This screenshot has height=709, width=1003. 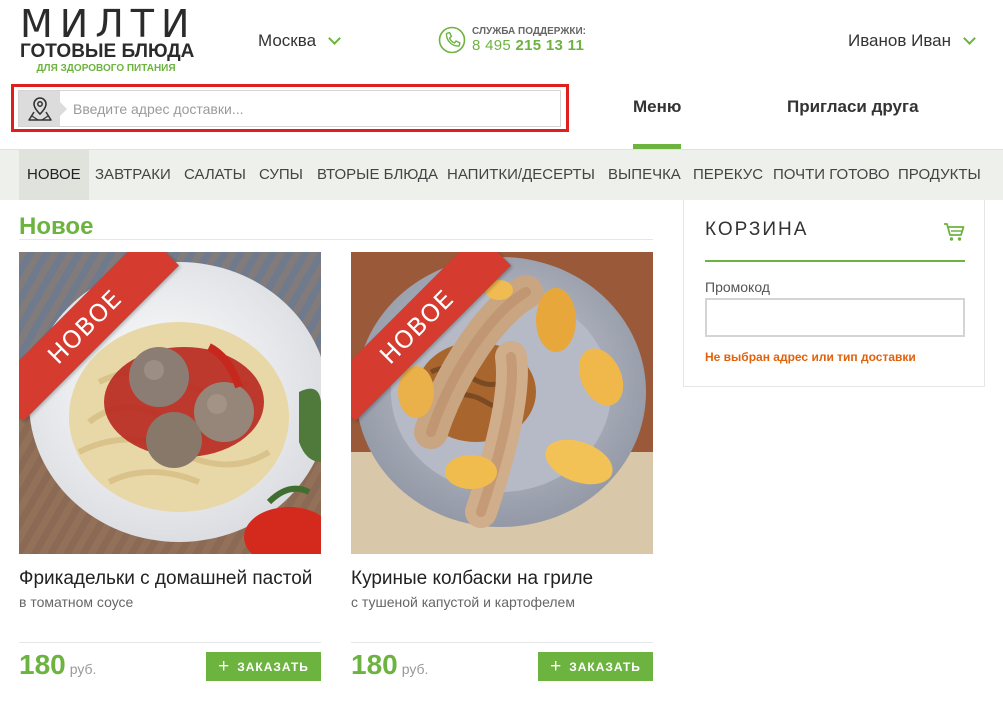 I want to click on promo-label: Промокод, so click(x=737, y=287).